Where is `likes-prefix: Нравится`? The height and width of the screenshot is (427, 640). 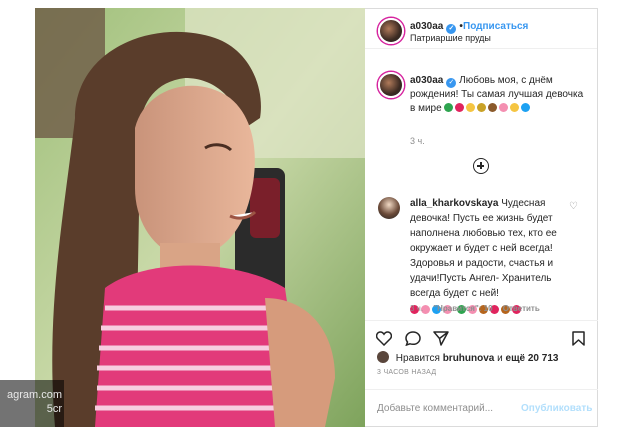
likes-prefix: Нравится is located at coordinates (417, 358).